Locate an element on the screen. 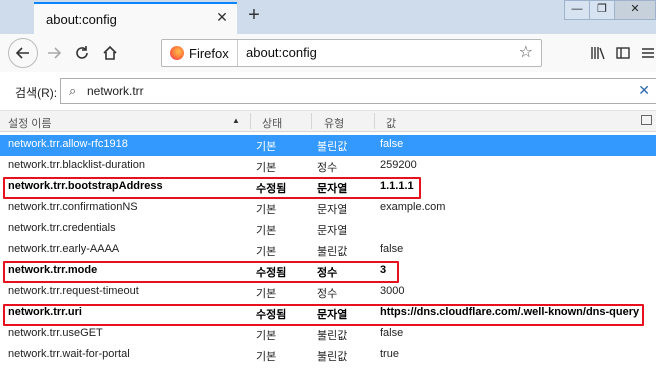 This screenshot has width=656, height=389. column-picker-icon is located at coordinates (646, 120).